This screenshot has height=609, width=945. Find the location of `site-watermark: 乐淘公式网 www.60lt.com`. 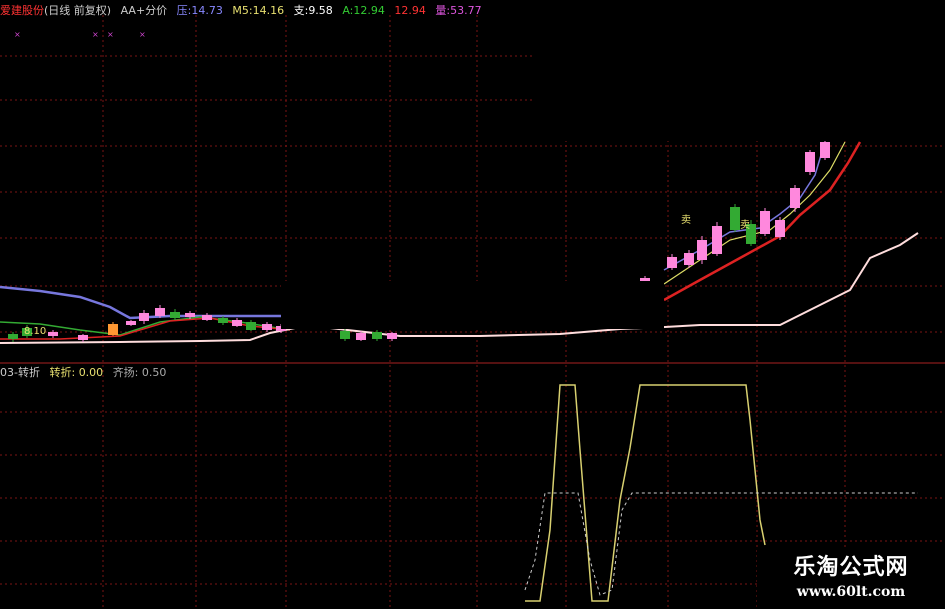

site-watermark: 乐淘公式网 www.60lt.com is located at coordinates (851, 578).